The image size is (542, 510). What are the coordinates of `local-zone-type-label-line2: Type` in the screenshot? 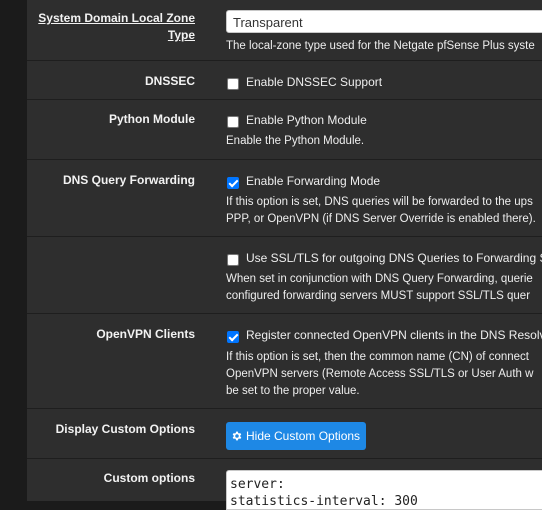 It's located at (181, 35).